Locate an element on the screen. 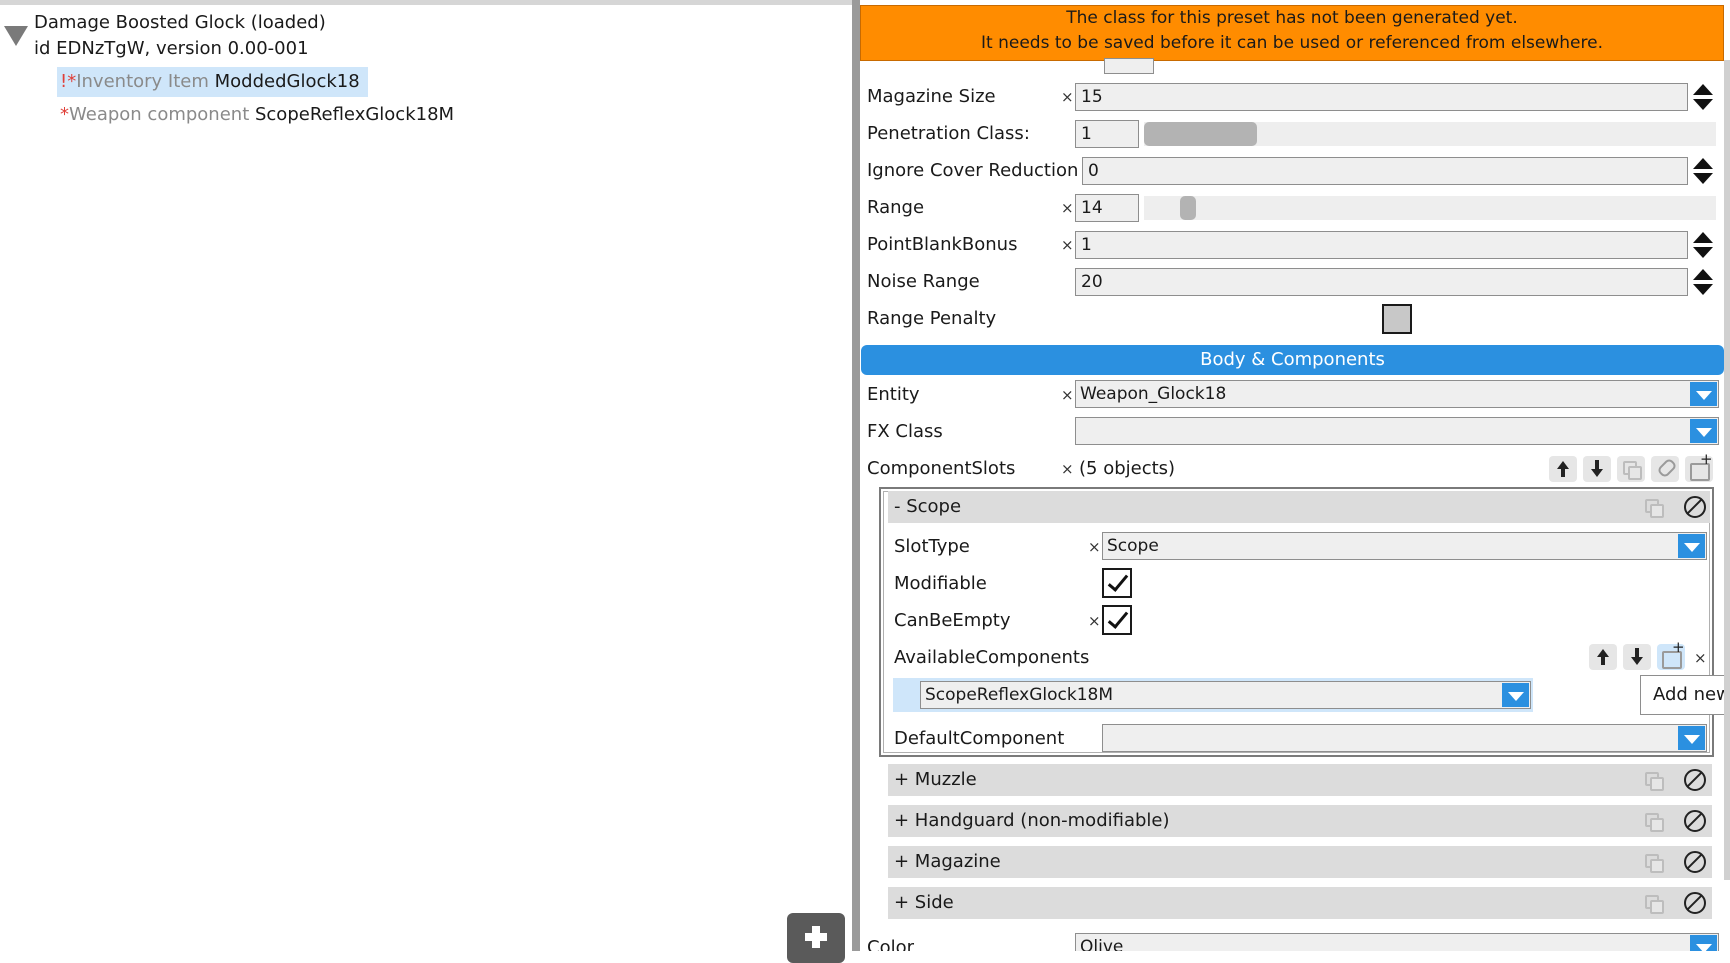 This screenshot has height=963, width=1730. color-dropdown: Olive is located at coordinates (1397, 942).